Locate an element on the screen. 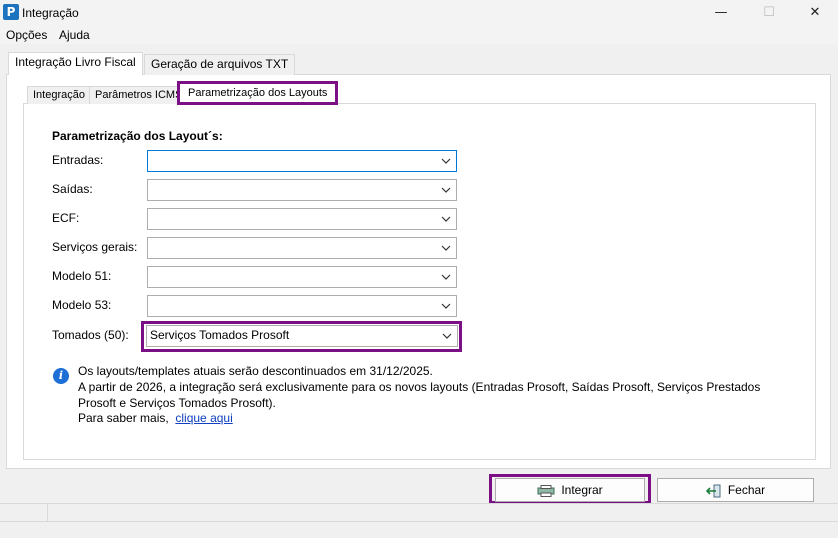 The height and width of the screenshot is (538, 838). close-button: ✕ is located at coordinates (815, 13).